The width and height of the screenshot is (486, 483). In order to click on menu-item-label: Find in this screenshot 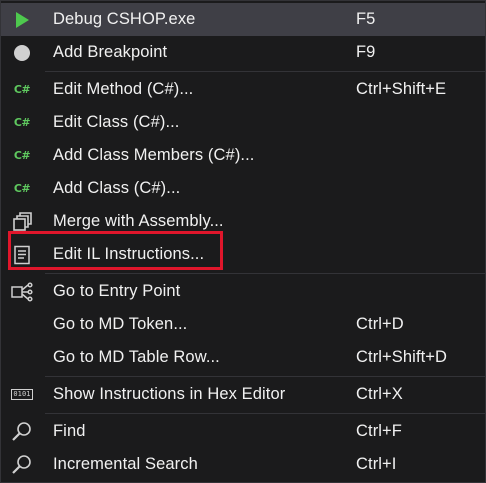, I will do `click(69, 431)`.